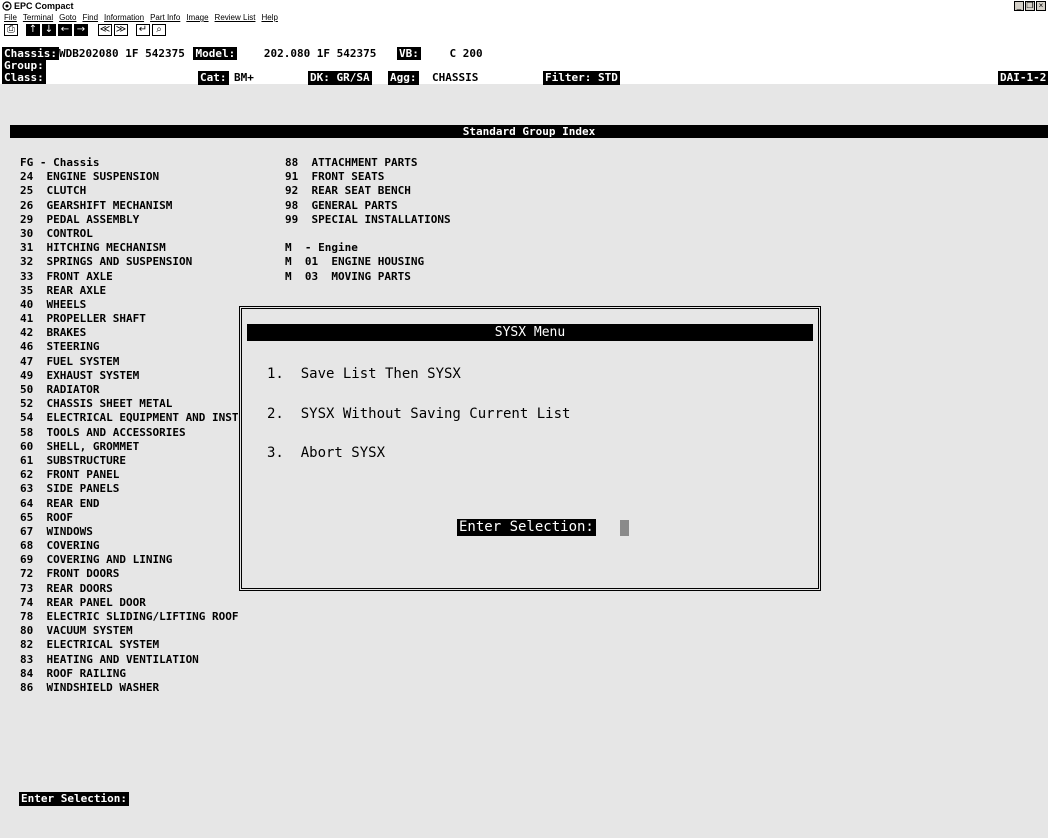 This screenshot has height=838, width=1048. Describe the element at coordinates (44, 6) in the screenshot. I see `window-title: EPC Compact` at that location.